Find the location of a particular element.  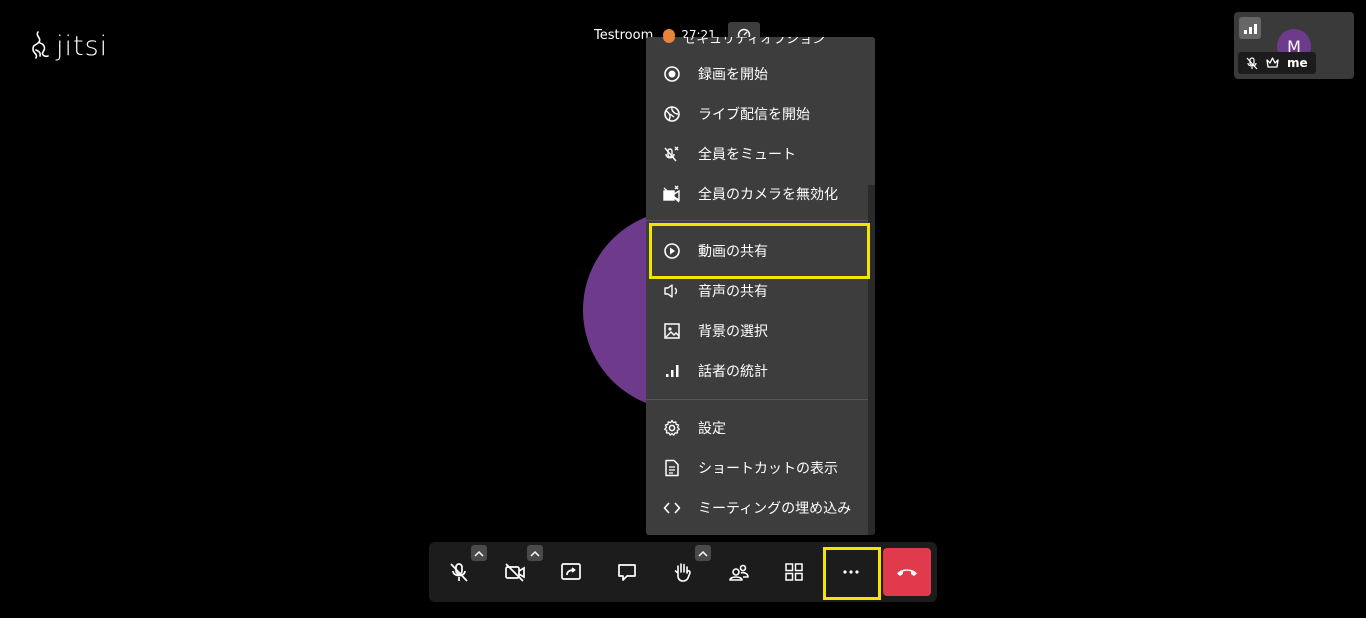

moderator-icon is located at coordinates (1272, 62).